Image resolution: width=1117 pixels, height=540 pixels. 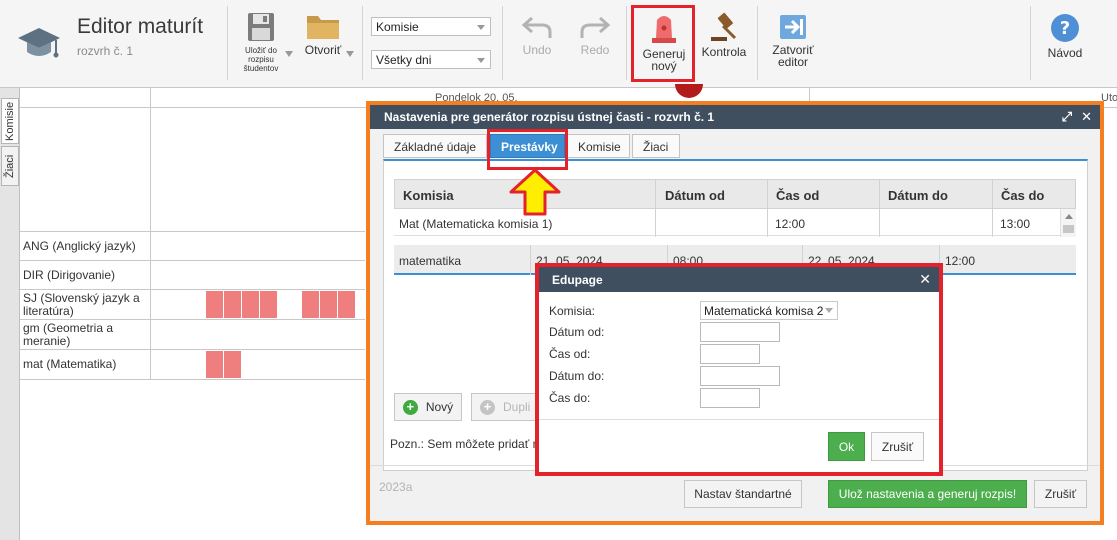 I want to click on new-button: + Nový, so click(x=428, y=407).